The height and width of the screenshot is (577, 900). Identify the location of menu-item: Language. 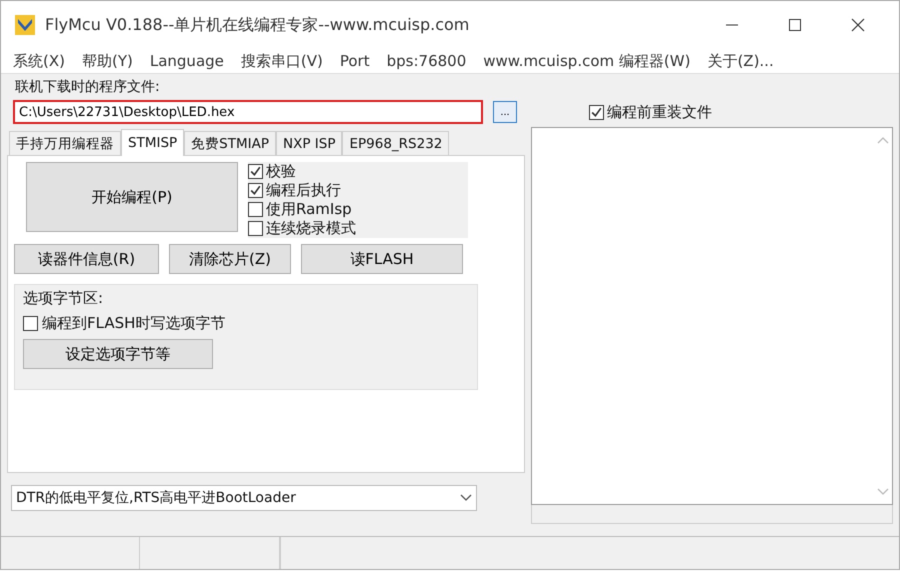
(187, 61).